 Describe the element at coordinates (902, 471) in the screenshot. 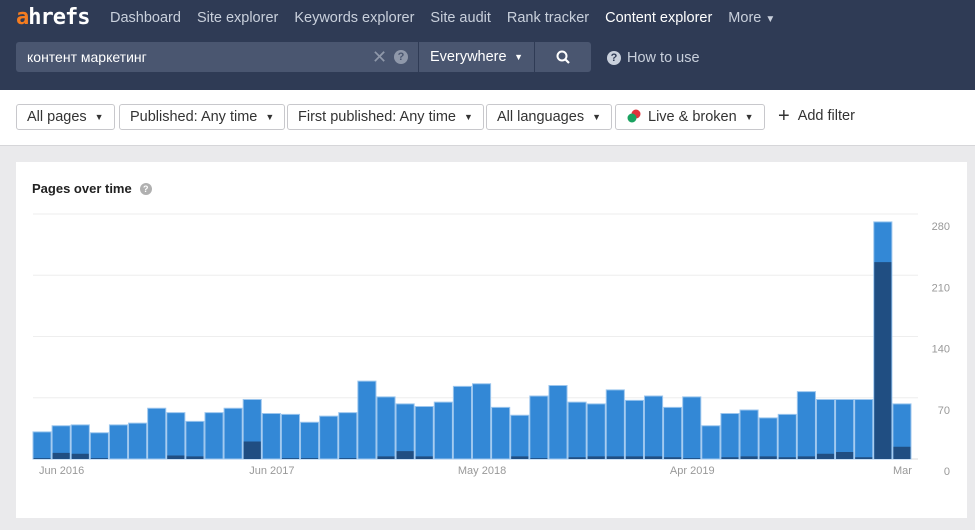

I see `x-tick-label: Mar` at that location.